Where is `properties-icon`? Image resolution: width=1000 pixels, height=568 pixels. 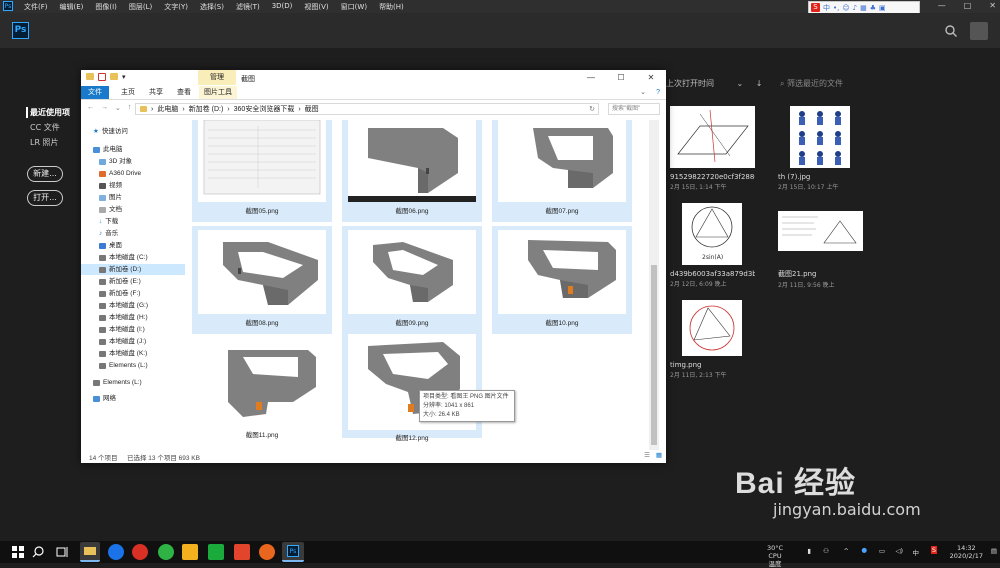
properties-icon is located at coordinates (102, 77).